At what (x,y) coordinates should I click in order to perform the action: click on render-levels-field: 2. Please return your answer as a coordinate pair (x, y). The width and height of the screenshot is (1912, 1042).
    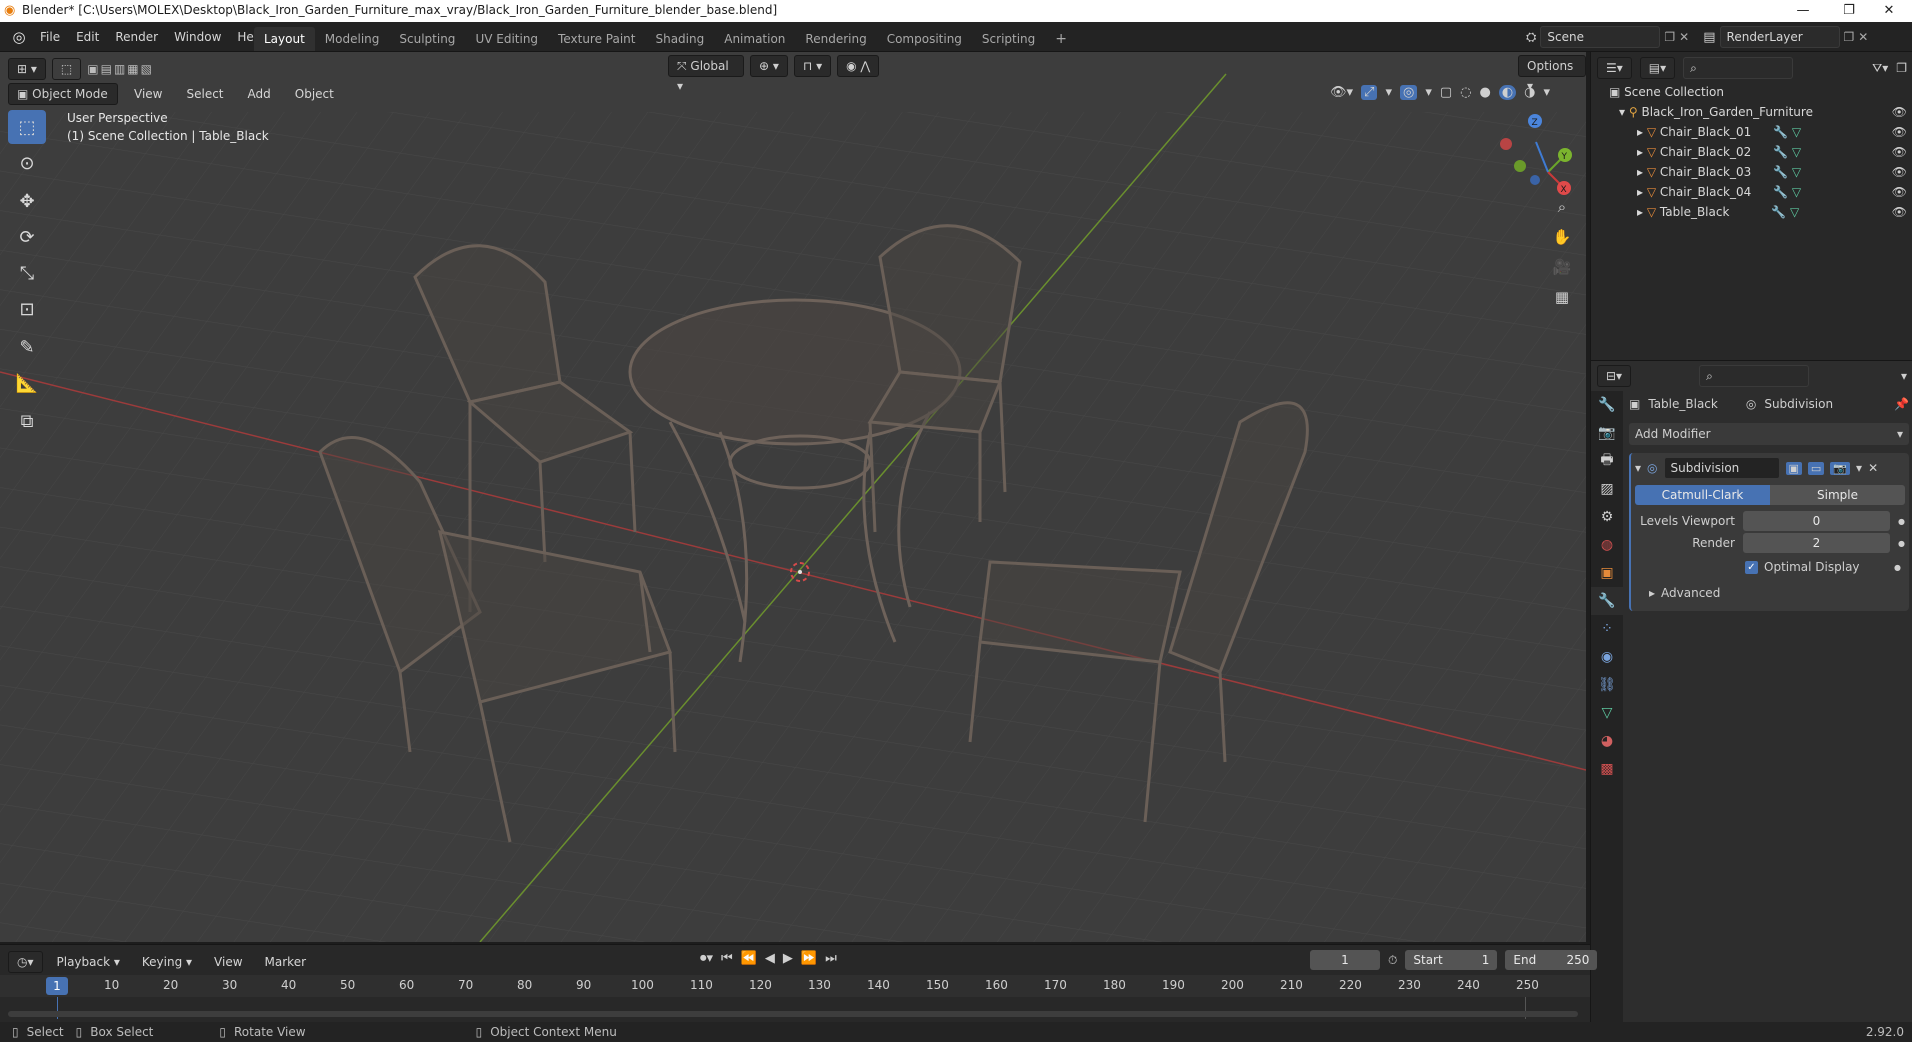
    Looking at the image, I should click on (1816, 543).